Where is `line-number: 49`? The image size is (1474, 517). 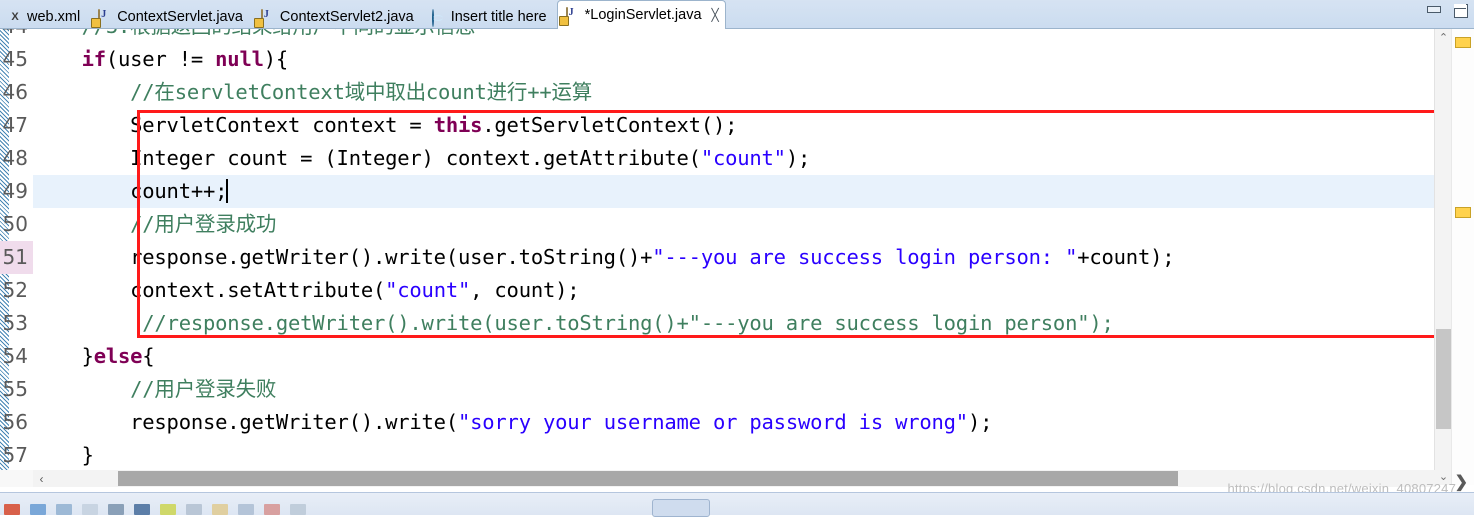
line-number: 49 is located at coordinates (15, 191).